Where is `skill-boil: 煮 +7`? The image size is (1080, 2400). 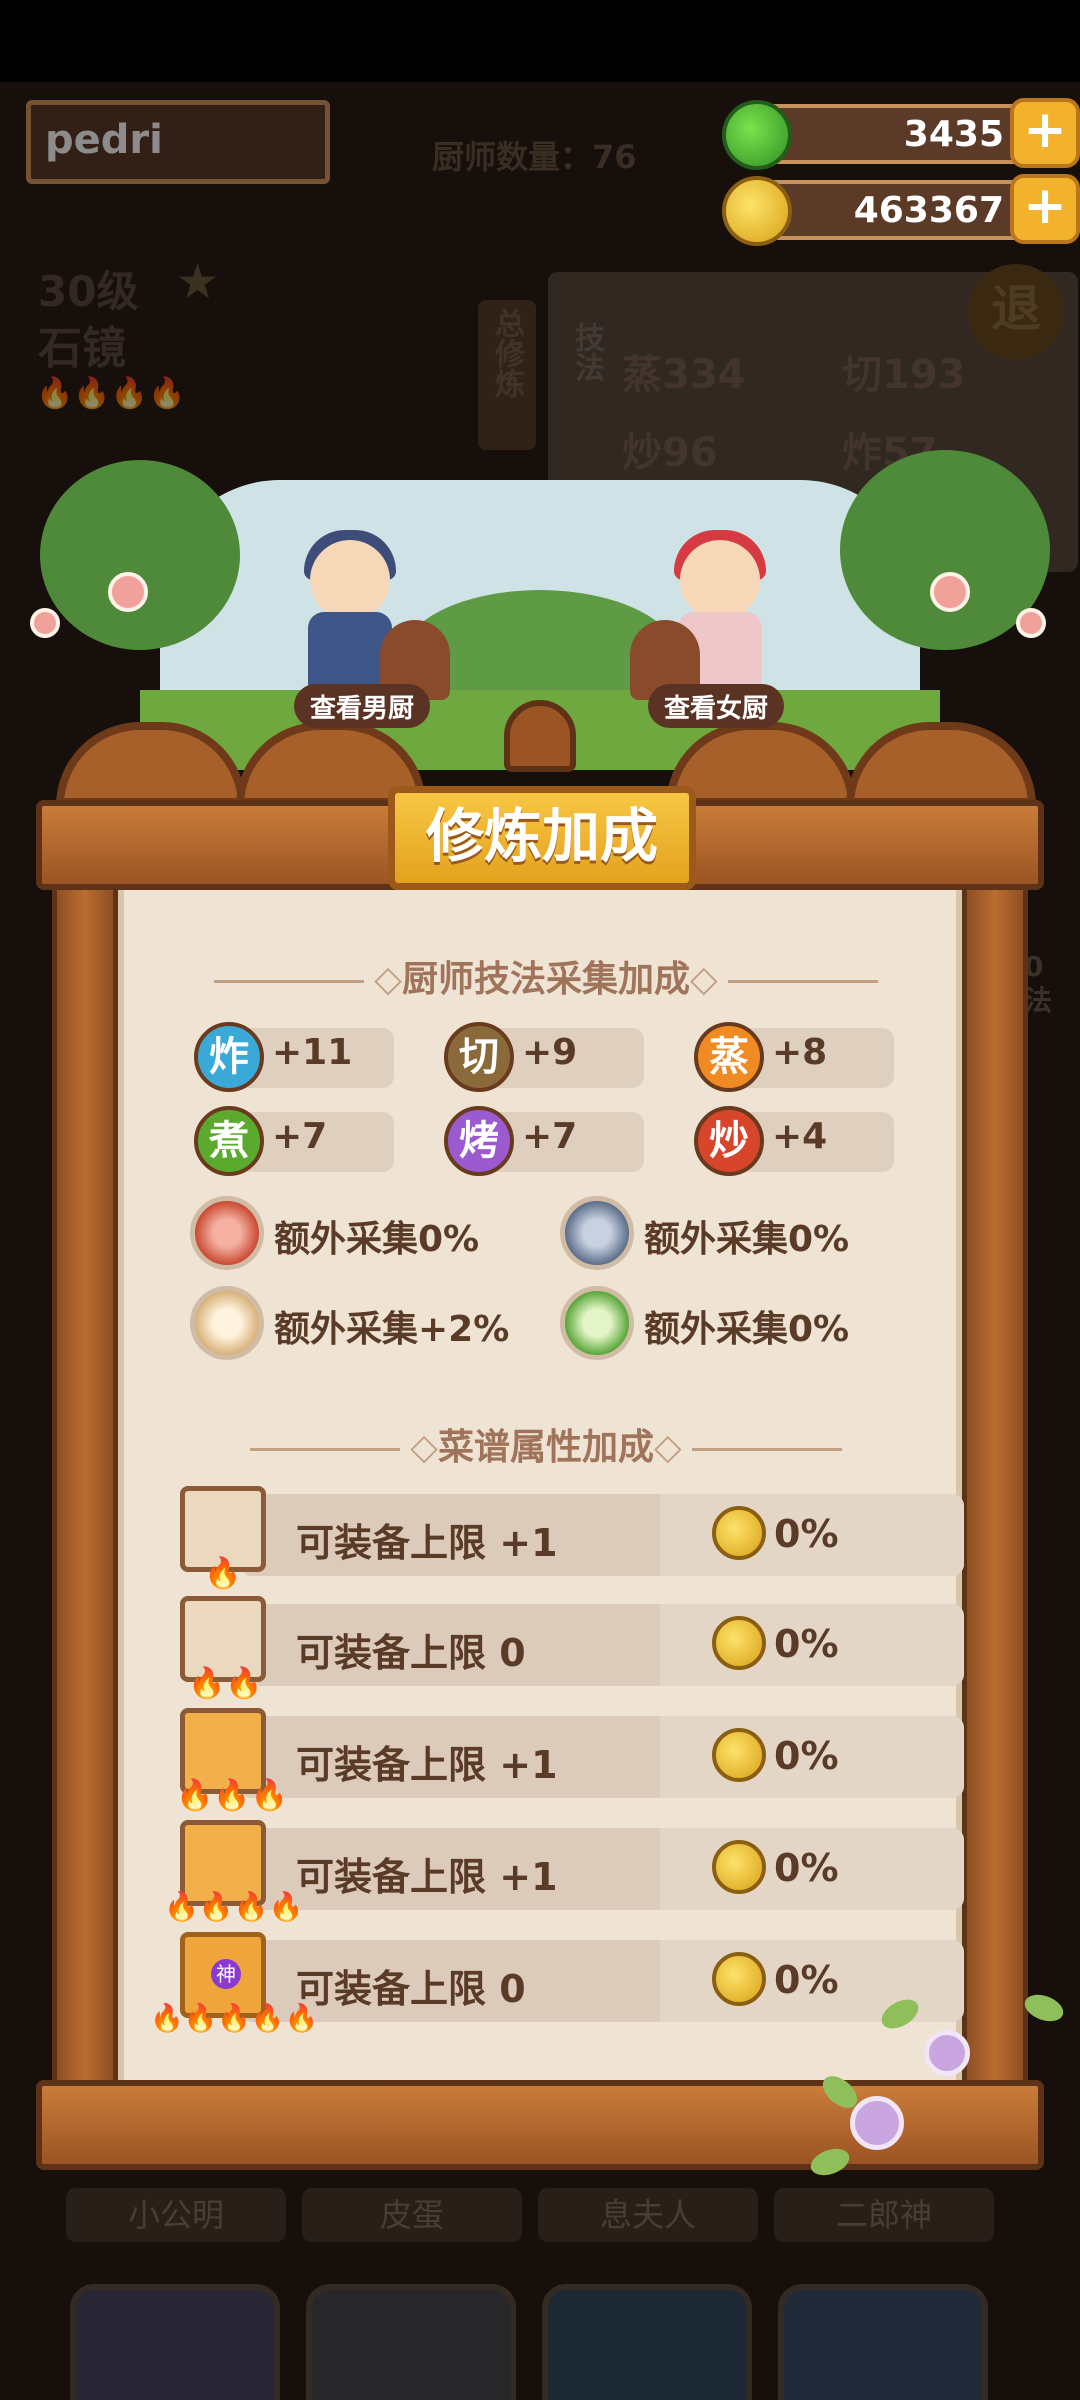 skill-boil: 煮 +7 is located at coordinates (294, 1141).